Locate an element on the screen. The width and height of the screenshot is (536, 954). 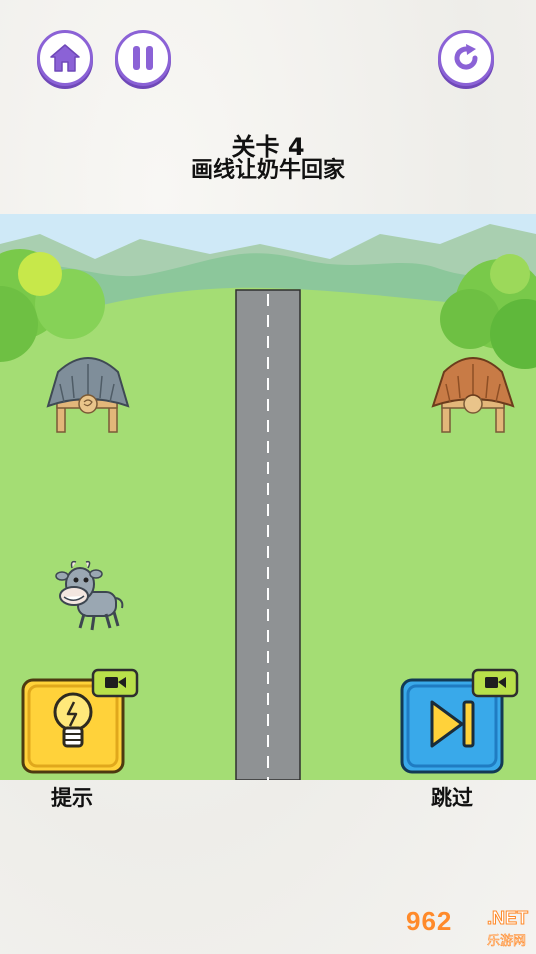
level-instruction: 画线让奶牛回家 is located at coordinates (267, 170).